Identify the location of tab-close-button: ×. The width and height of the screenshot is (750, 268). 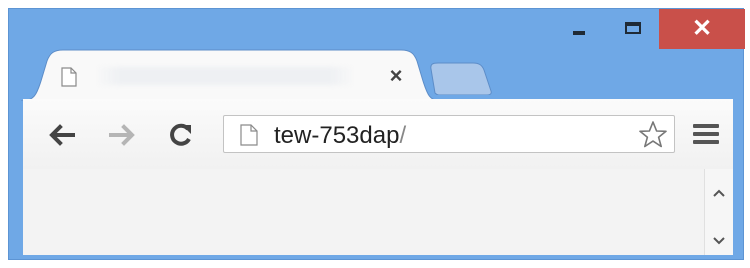
(396, 76).